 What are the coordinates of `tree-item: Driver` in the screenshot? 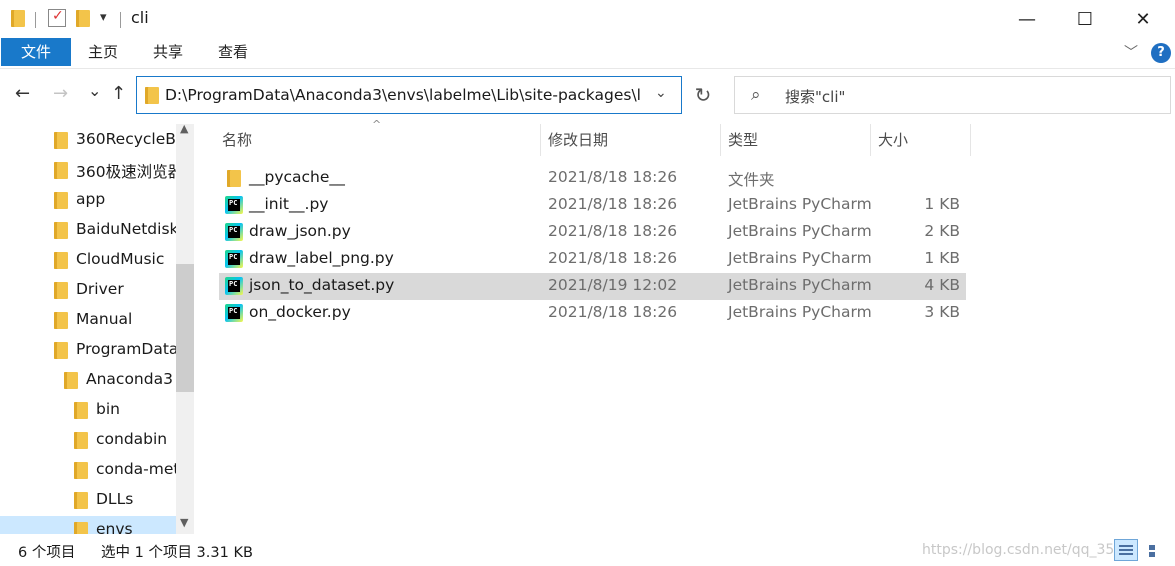 It's located at (88, 291).